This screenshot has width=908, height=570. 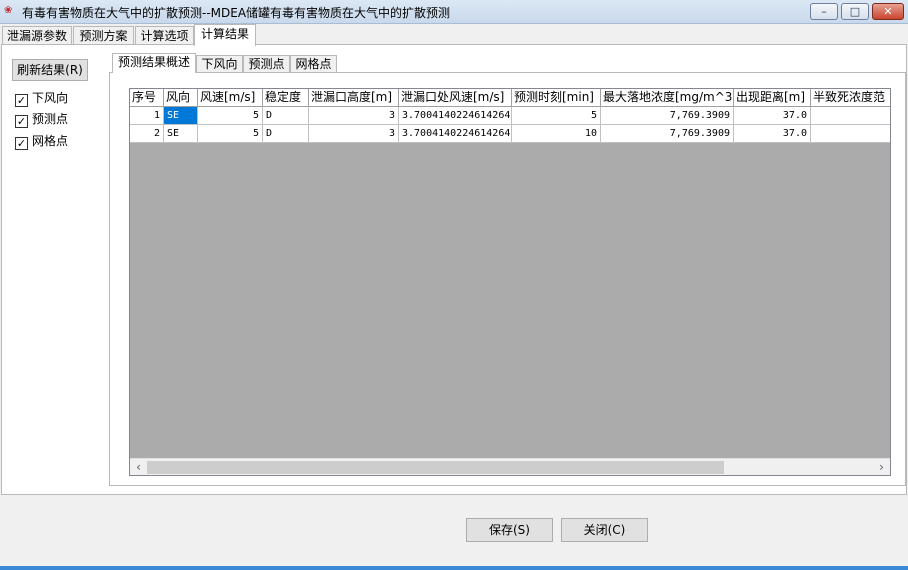 I want to click on window-title: 有毒有害物质在大气中的扩散预测--MDEA储罐有毒有害物质在大气中的扩散预测, so click(x=236, y=13).